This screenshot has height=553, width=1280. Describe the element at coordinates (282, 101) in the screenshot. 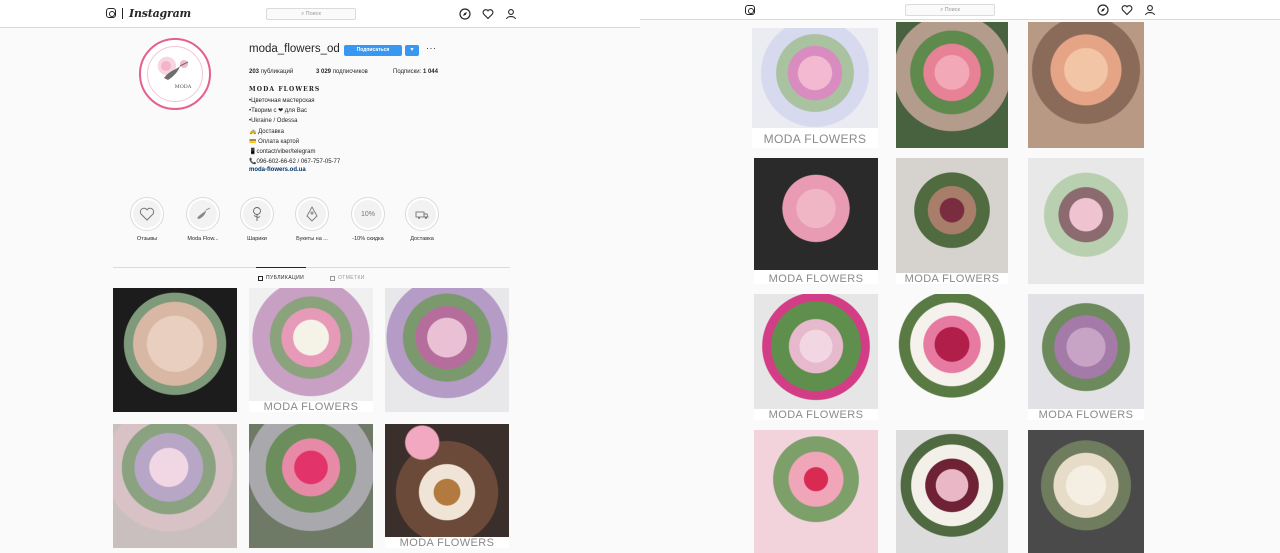

I see `bio-line: •Цветочная мастерская` at that location.